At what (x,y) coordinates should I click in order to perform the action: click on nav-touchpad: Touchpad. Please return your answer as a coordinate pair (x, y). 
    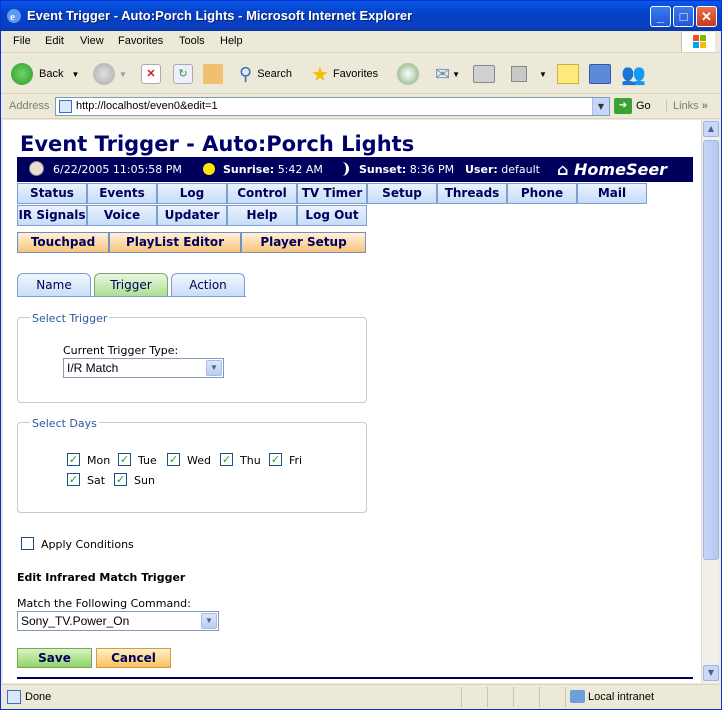
    Looking at the image, I should click on (63, 242).